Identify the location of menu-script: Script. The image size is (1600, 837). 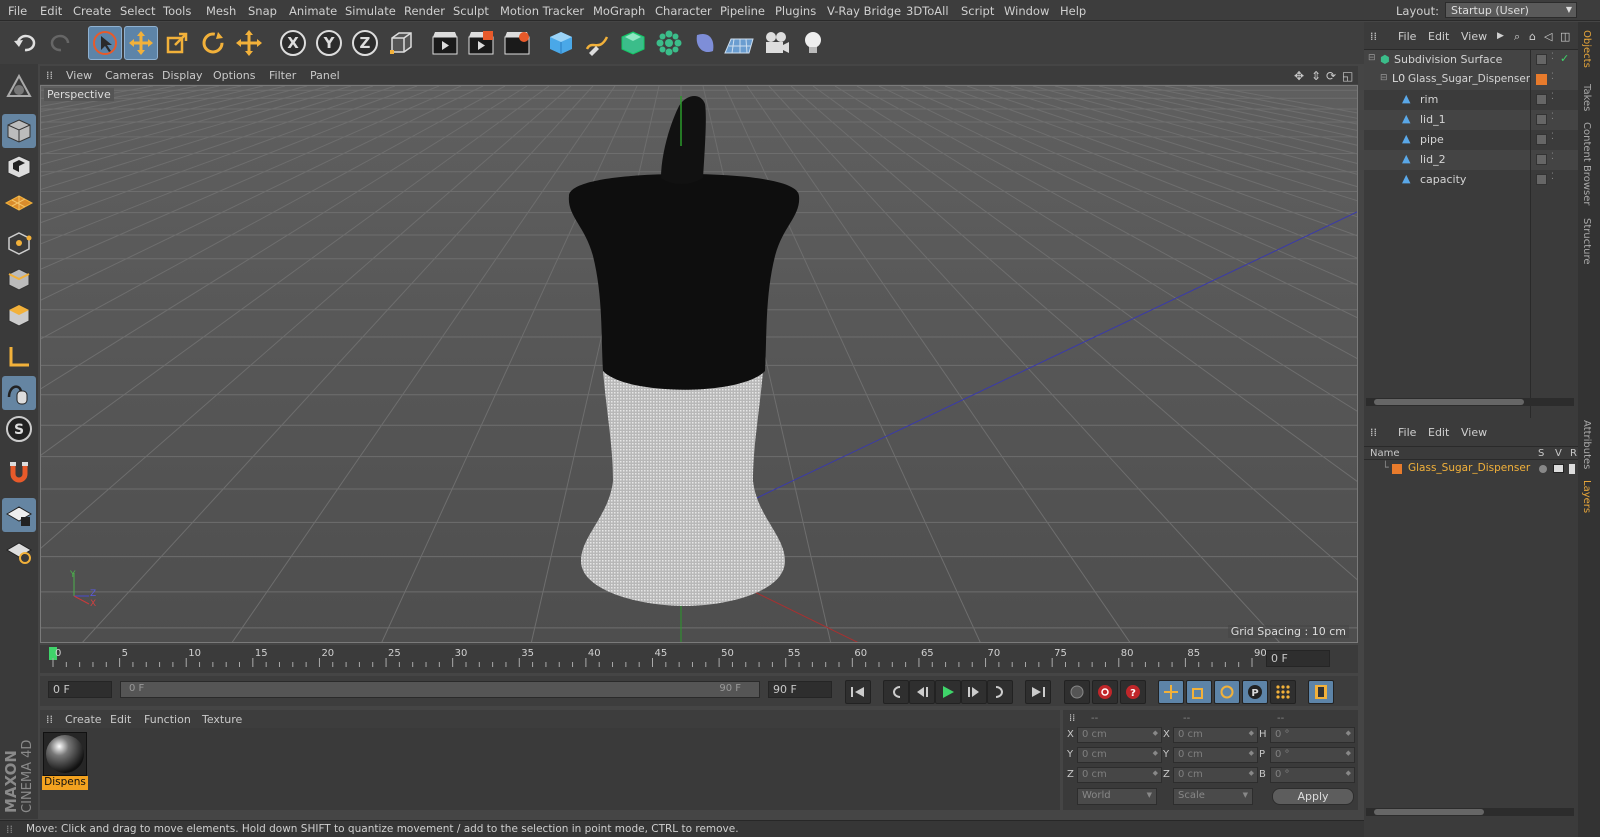
(977, 11).